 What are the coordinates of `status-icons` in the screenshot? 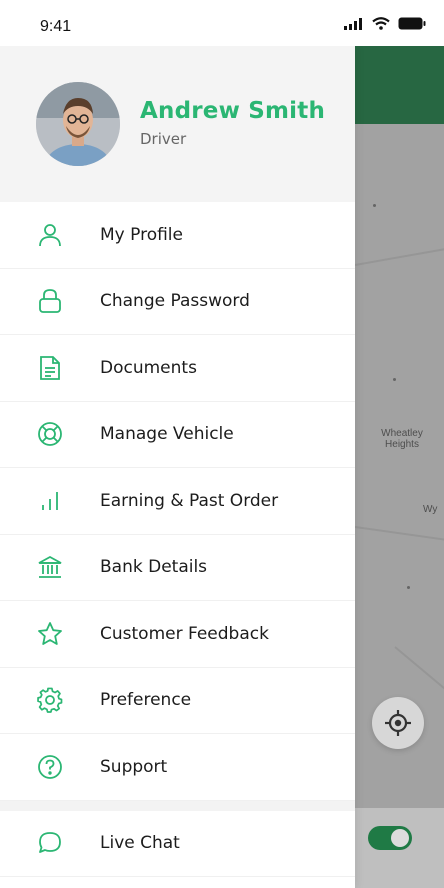 It's located at (385, 23).